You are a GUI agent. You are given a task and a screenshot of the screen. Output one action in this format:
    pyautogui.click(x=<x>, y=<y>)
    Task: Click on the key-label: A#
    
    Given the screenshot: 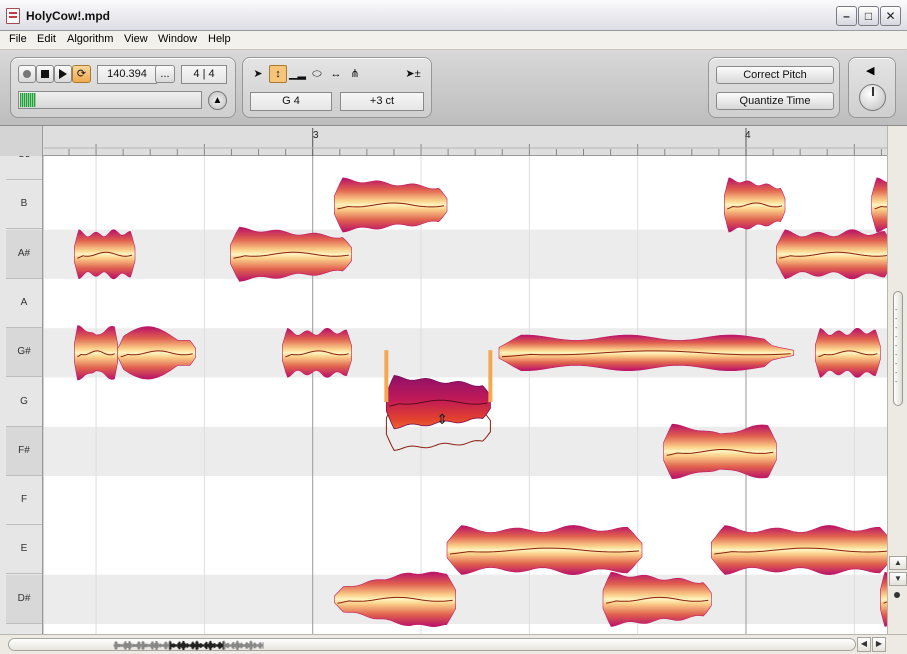 What is the action you would take?
    pyautogui.click(x=24, y=253)
    